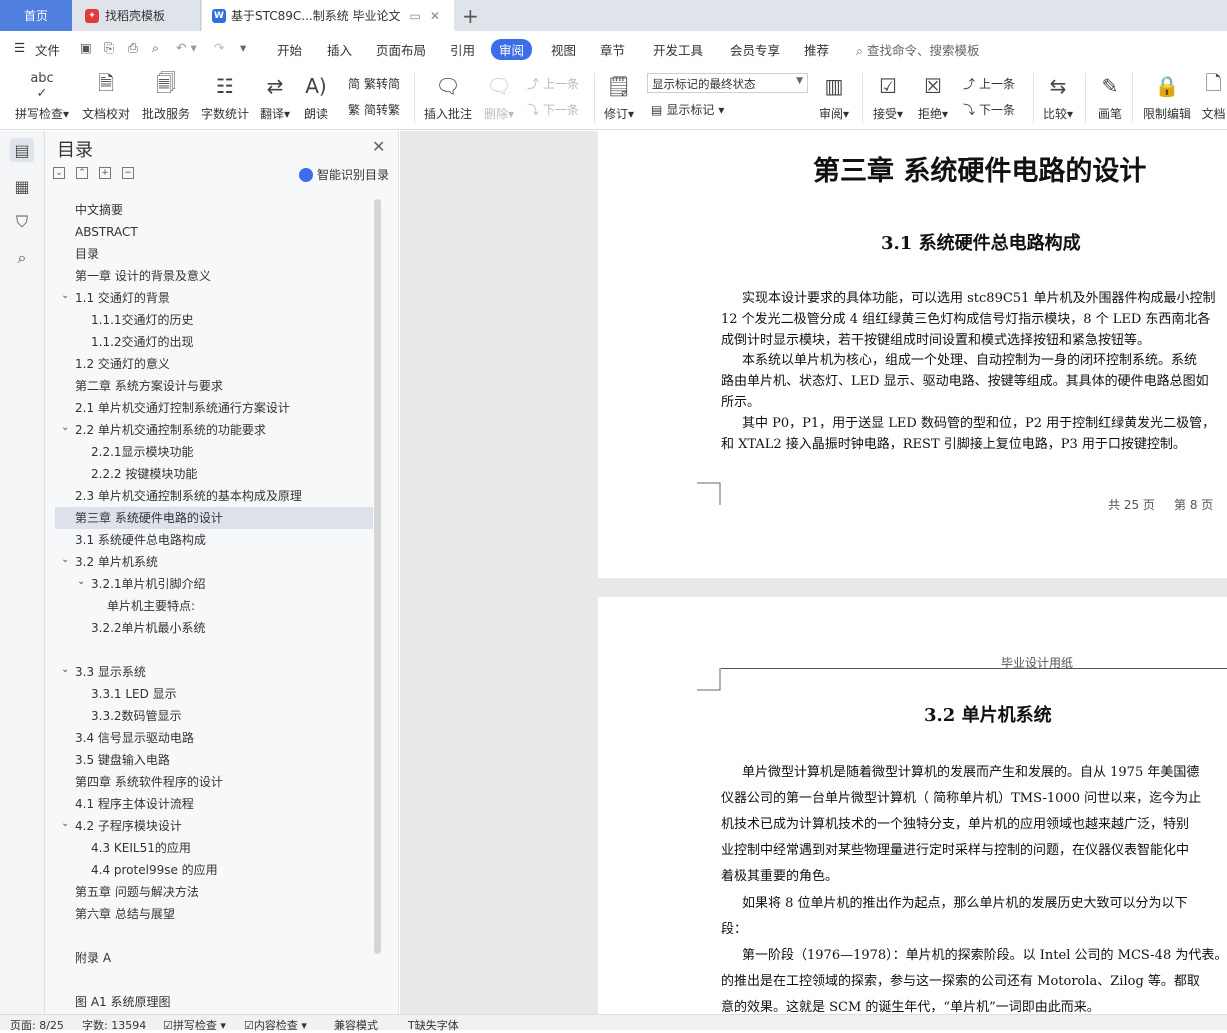  I want to click on toc-item: 4.4 protel99se 的应用, so click(214, 870).